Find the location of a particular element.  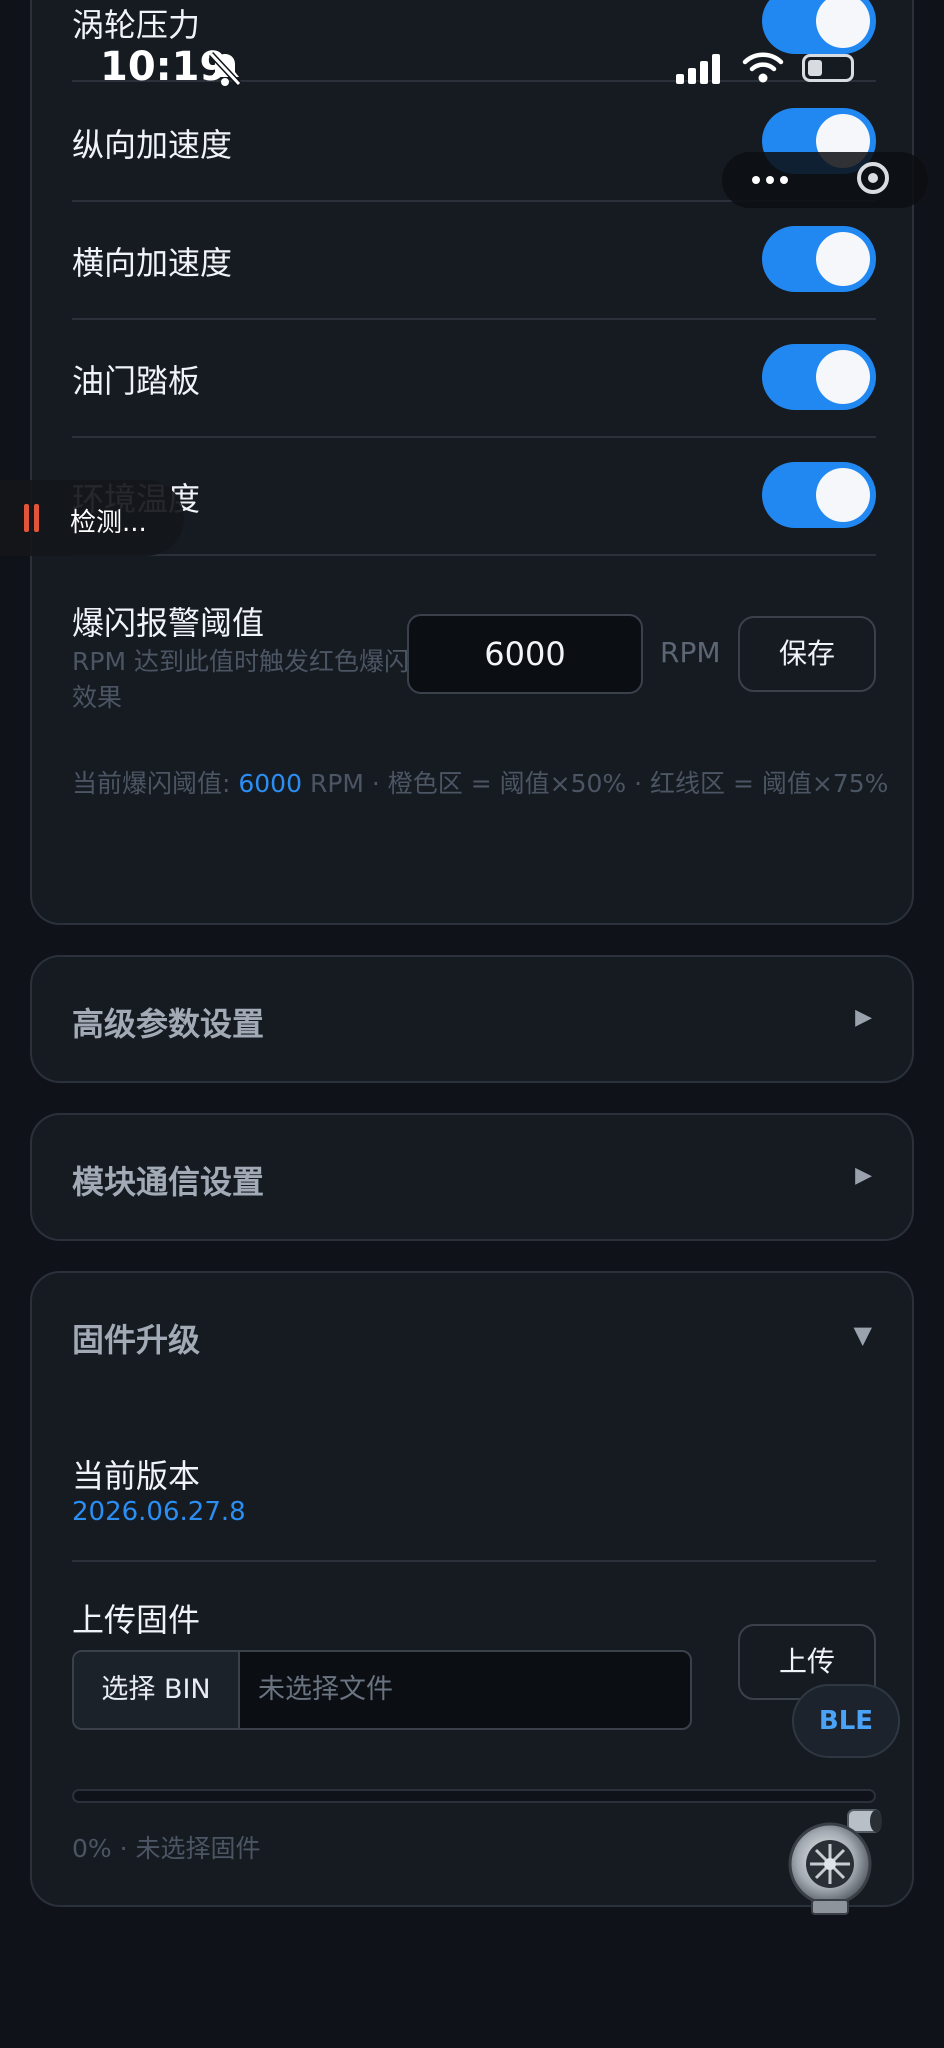

flash-threshold-input: 6000 is located at coordinates (525, 654).